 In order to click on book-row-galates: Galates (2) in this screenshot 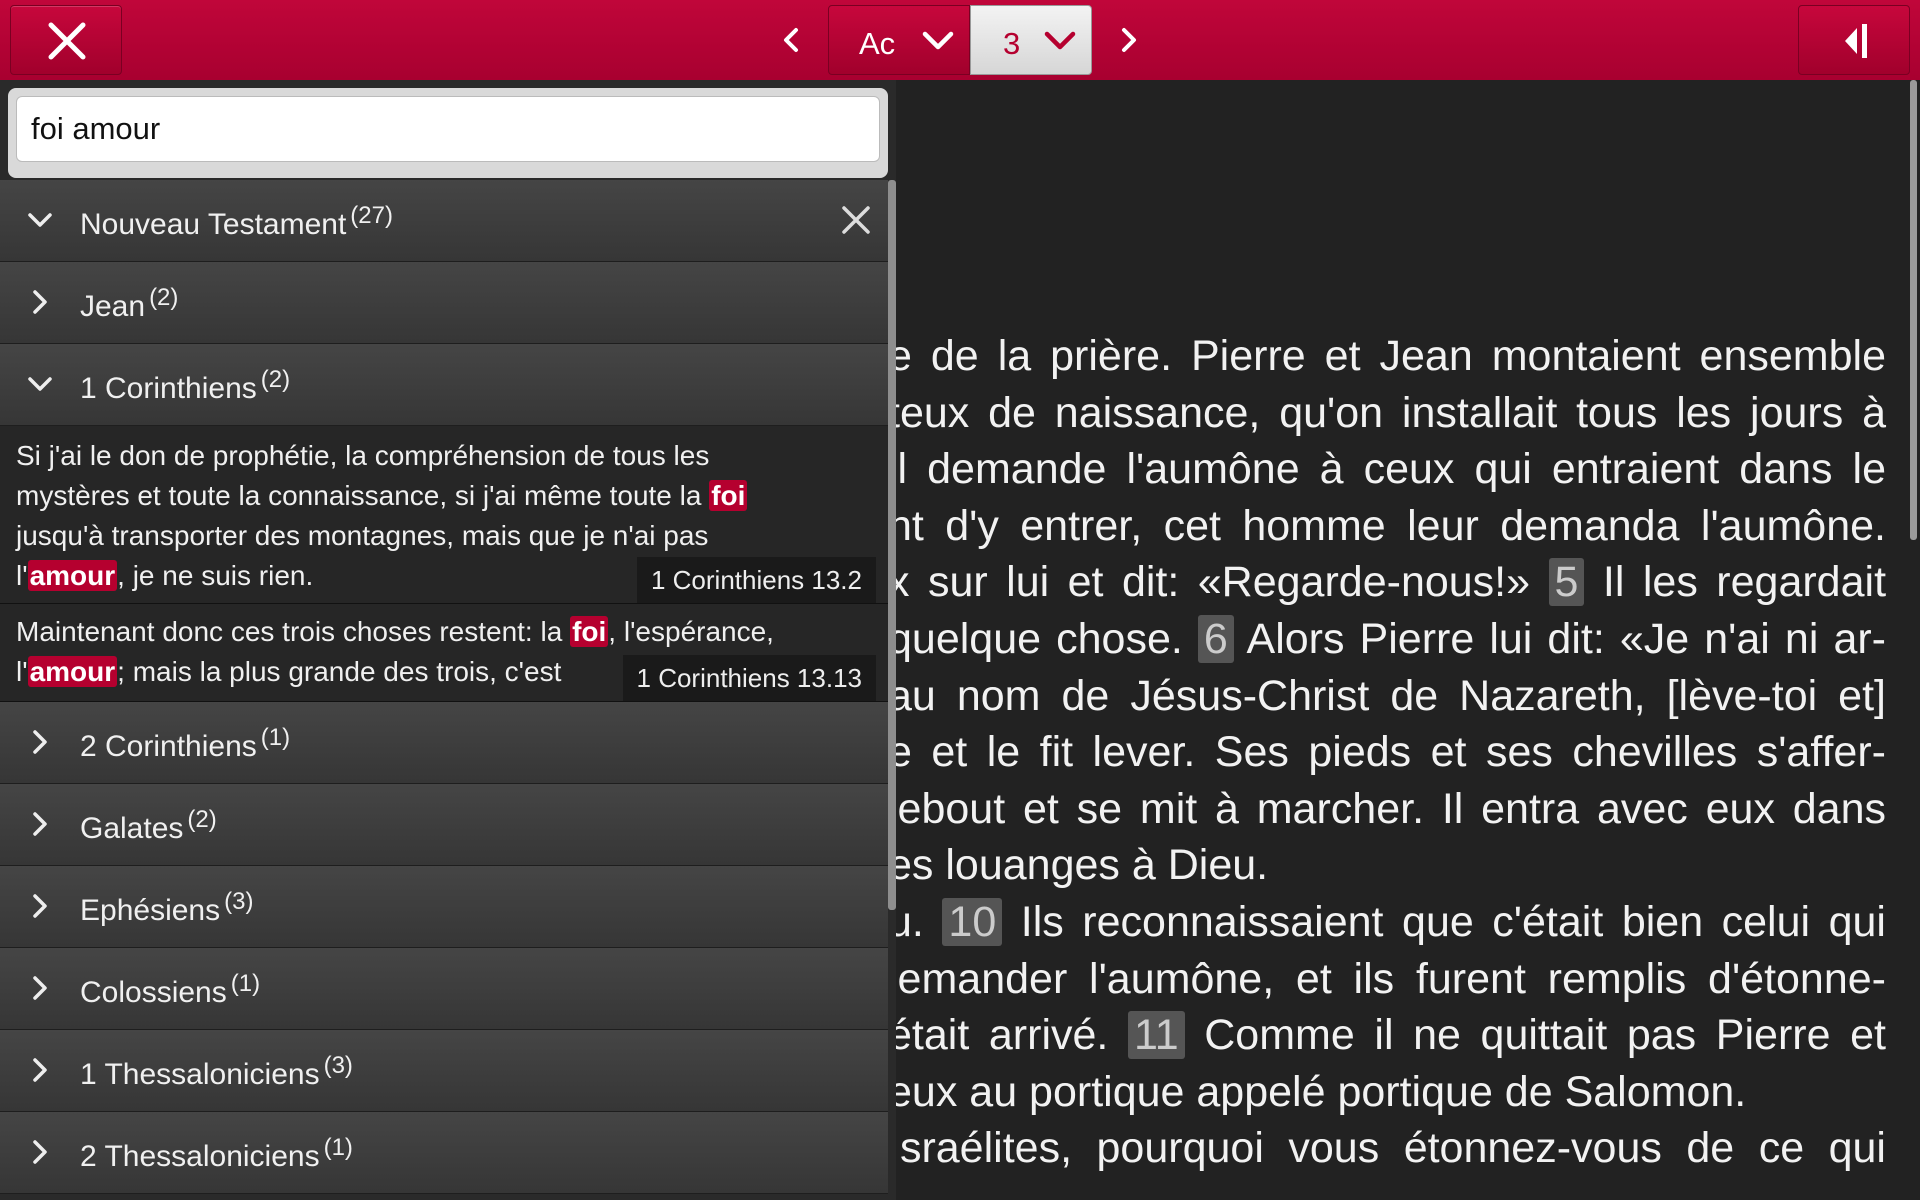, I will do `click(444, 825)`.